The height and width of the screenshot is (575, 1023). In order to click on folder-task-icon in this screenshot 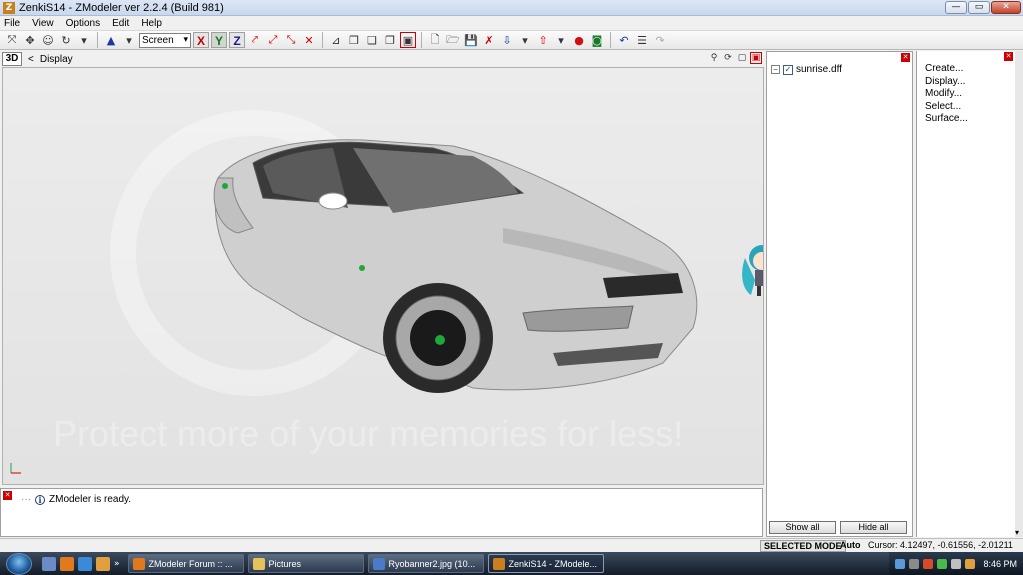, I will do `click(258, 563)`.